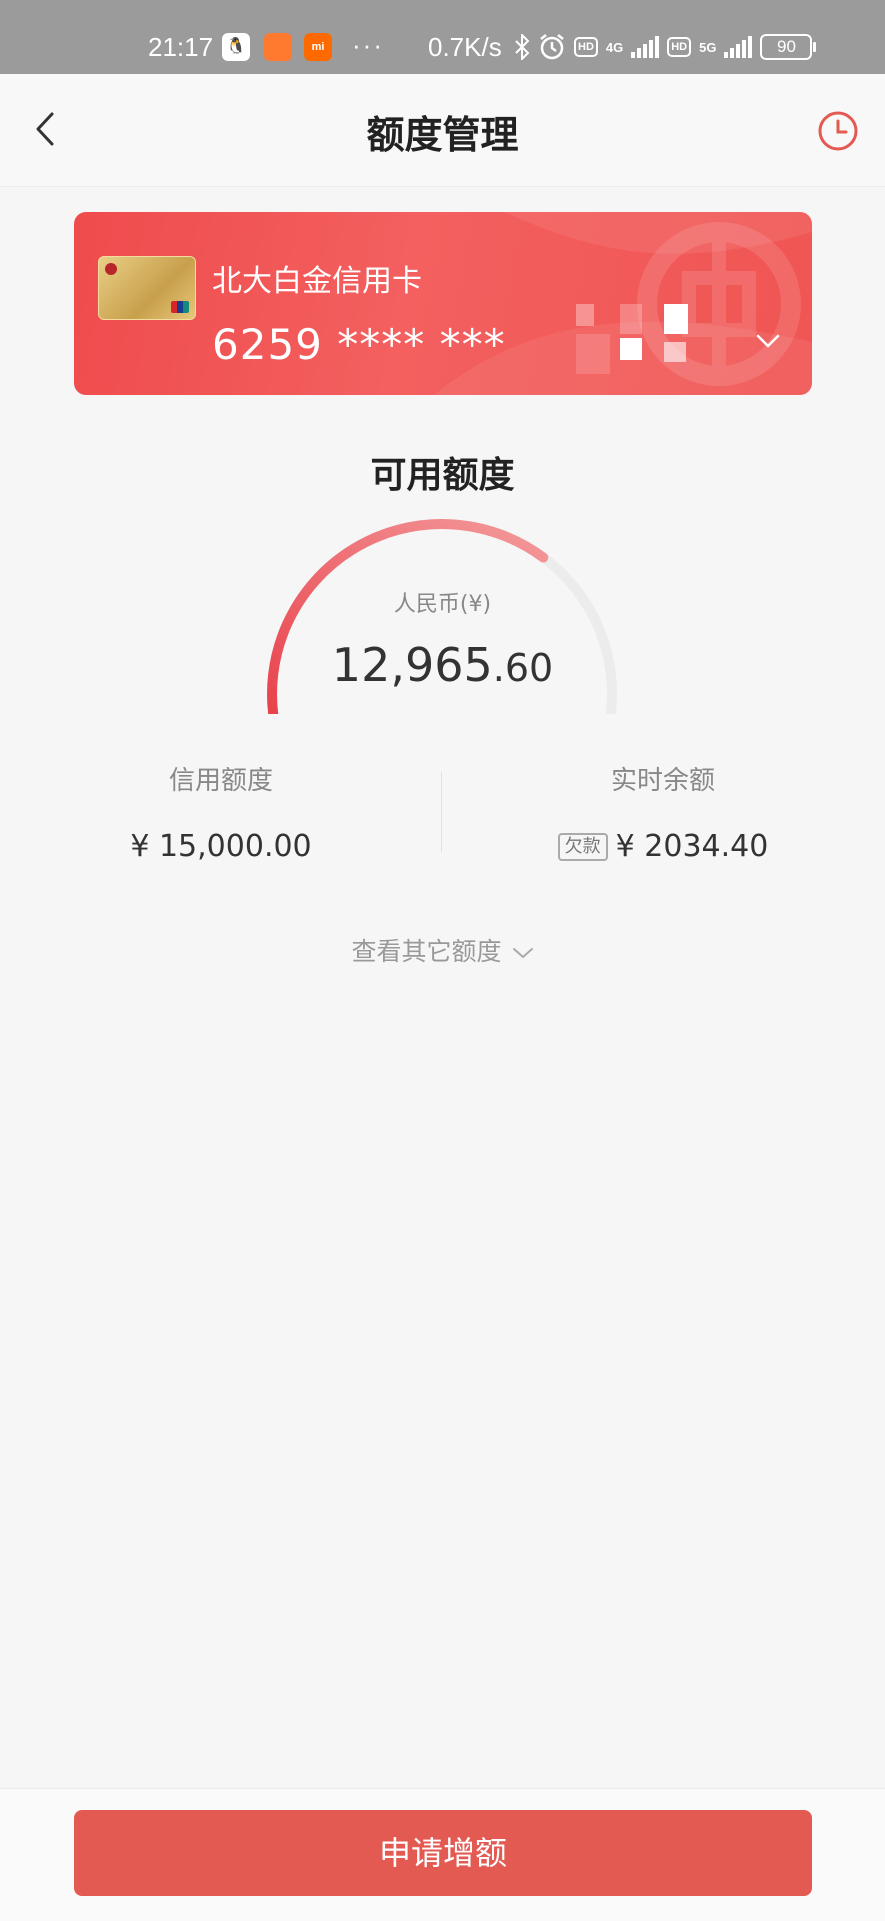 Image resolution: width=885 pixels, height=1921 pixels. I want to click on alarm-icon, so click(552, 47).